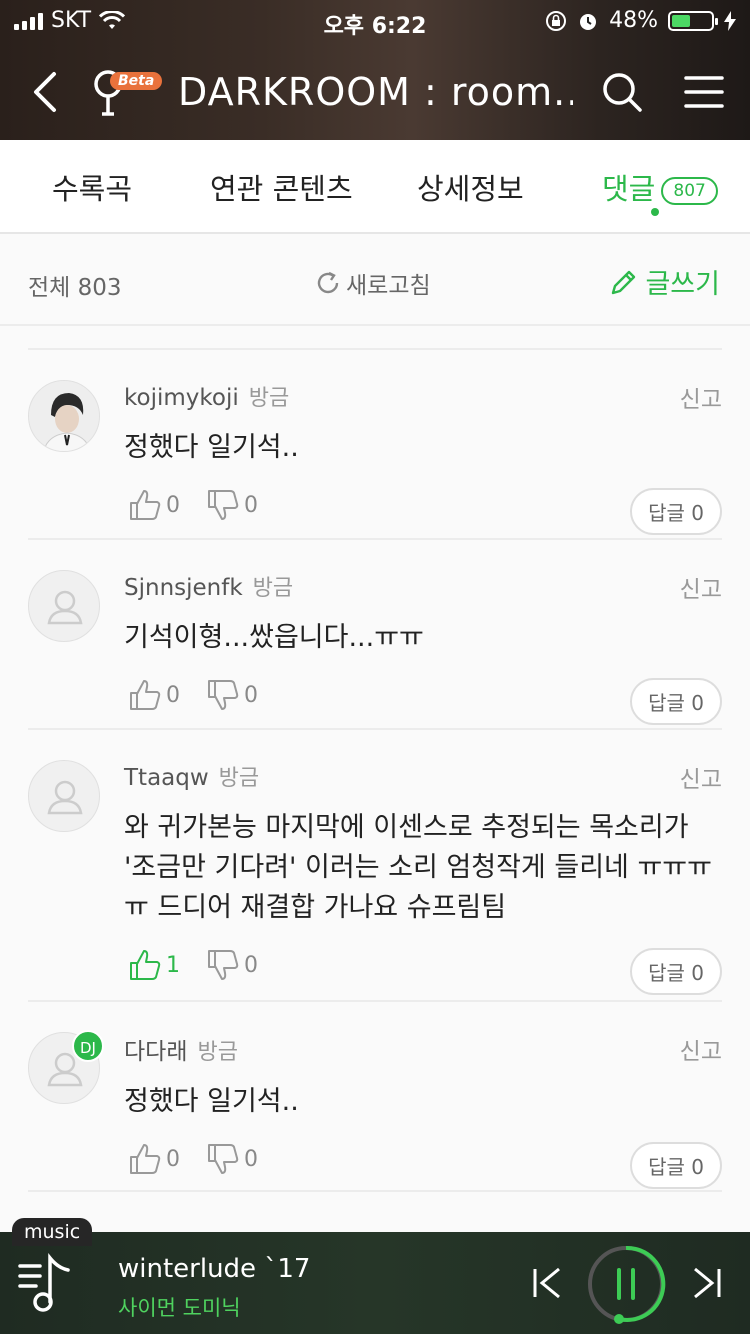 The width and height of the screenshot is (750, 1334). I want to click on write-button: 글쓰기, so click(664, 281).